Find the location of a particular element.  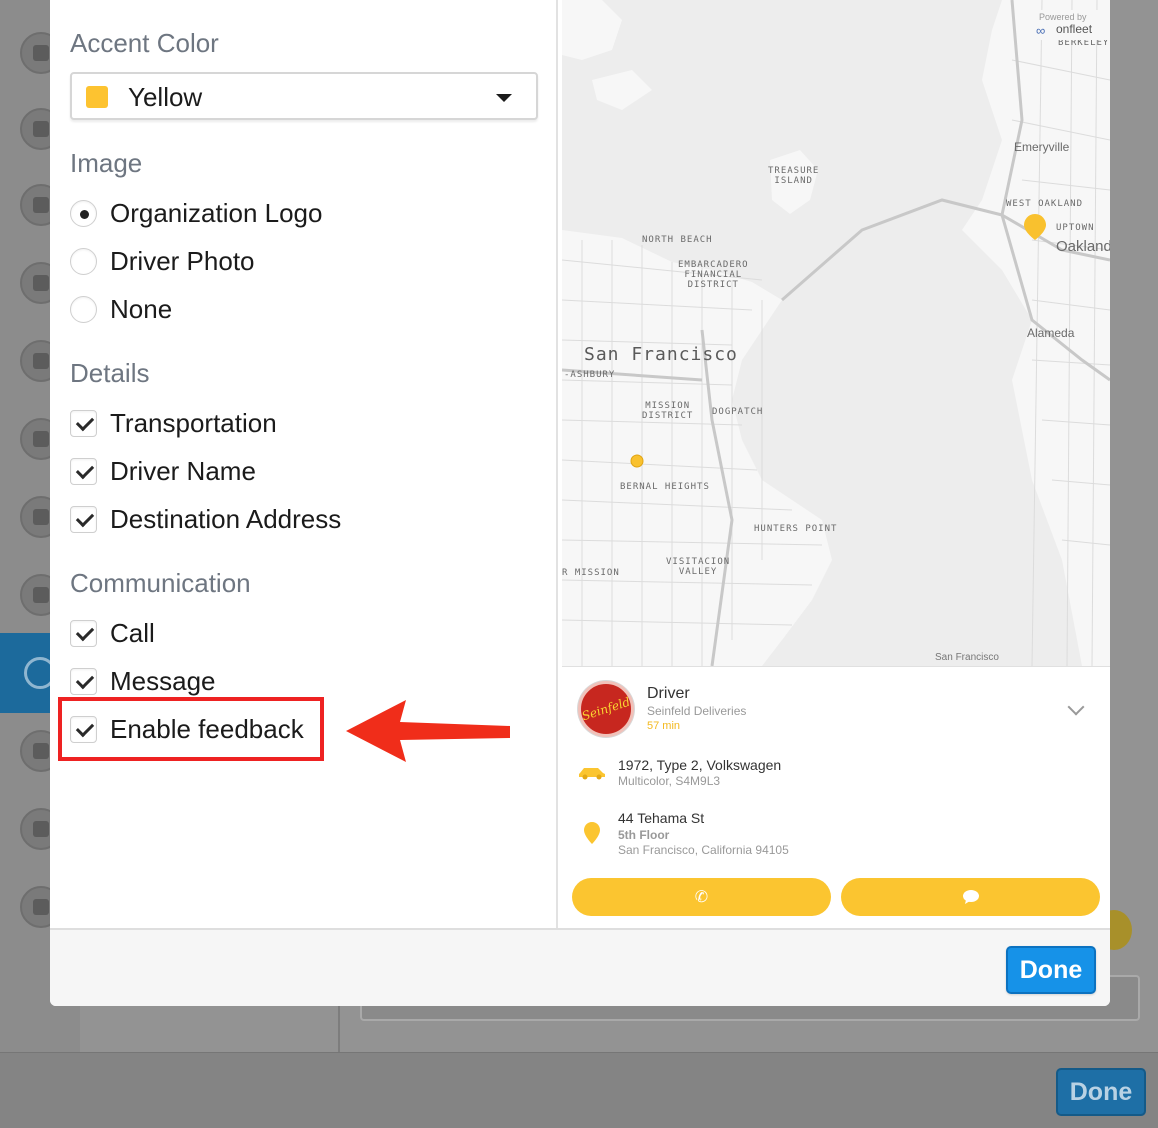

vehicle-details: Multicolor, S4M9L3 is located at coordinates (669, 781).